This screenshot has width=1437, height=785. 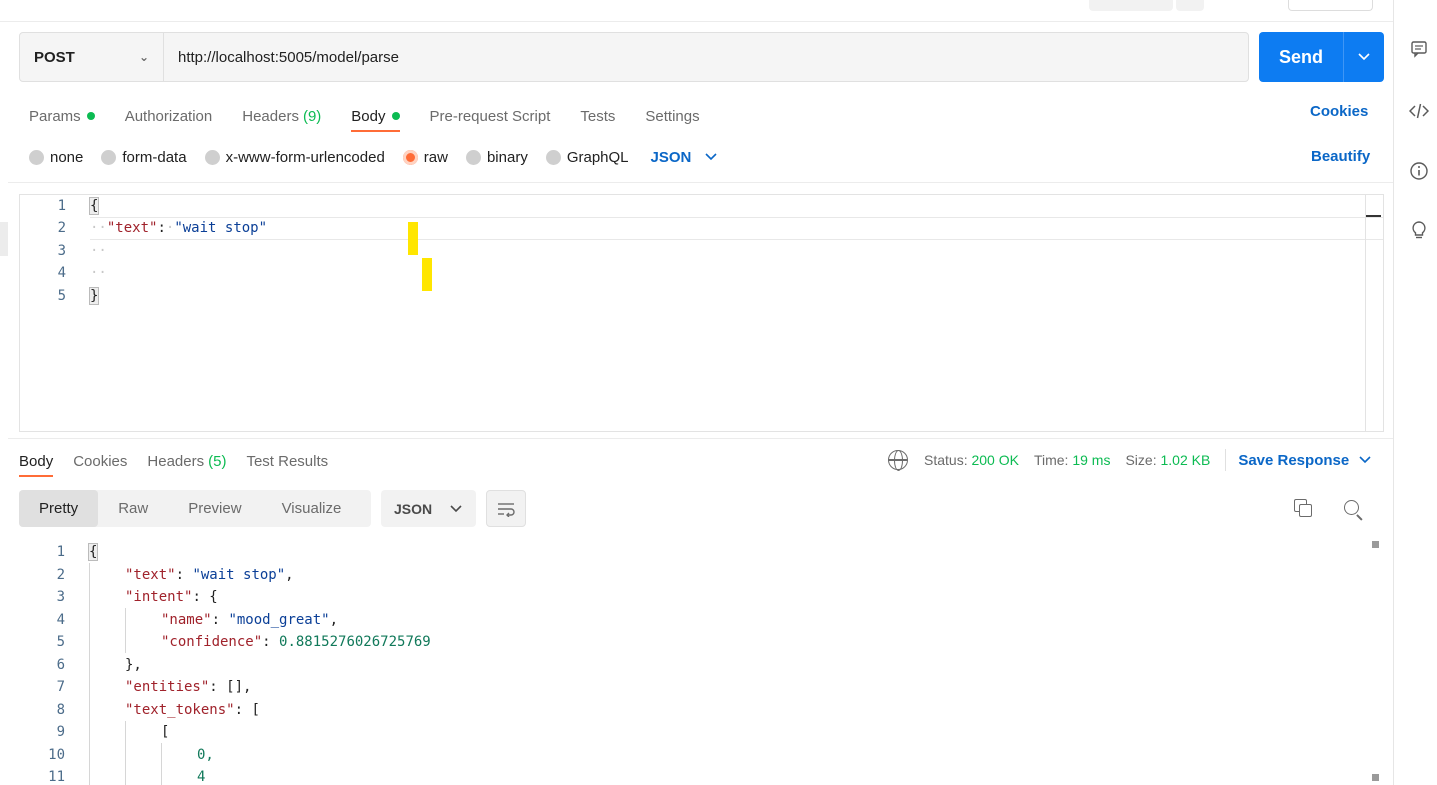 I want to click on radio-graphql: GraphQL, so click(x=587, y=157).